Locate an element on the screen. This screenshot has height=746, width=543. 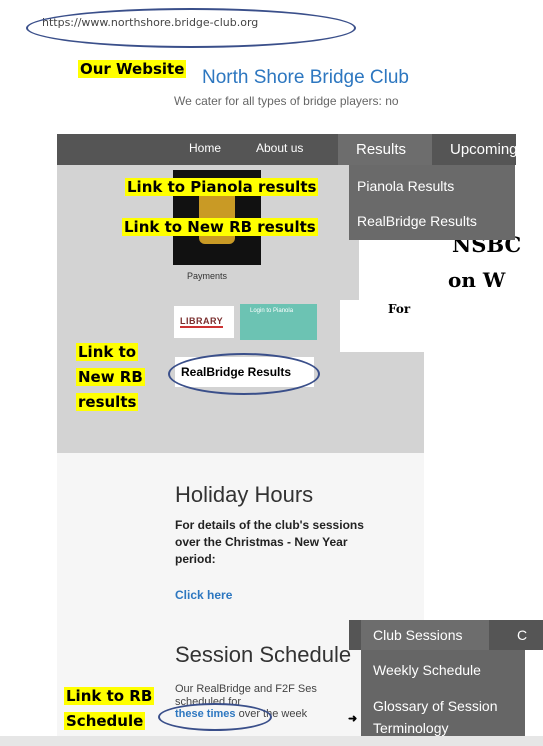
menu-pianola-results: Pianola Results is located at coordinates (405, 186).